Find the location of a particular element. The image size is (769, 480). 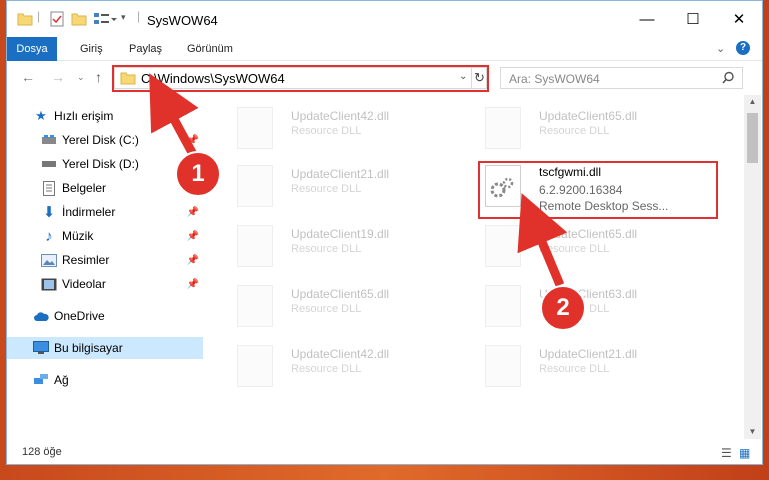

arrow-to-file is located at coordinates (542, 240).